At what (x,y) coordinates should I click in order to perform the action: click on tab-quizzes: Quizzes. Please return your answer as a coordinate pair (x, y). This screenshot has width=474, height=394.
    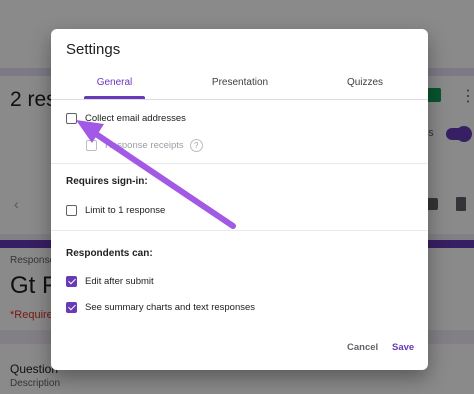
    Looking at the image, I should click on (365, 84).